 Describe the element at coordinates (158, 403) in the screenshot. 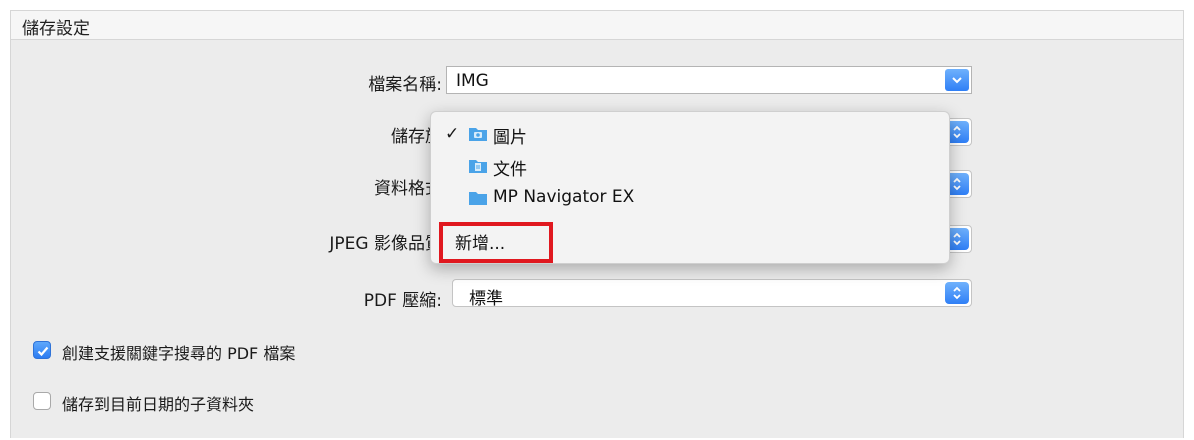

I see `date-subfolder-label: 儲存到目前日期的子資料夾` at that location.